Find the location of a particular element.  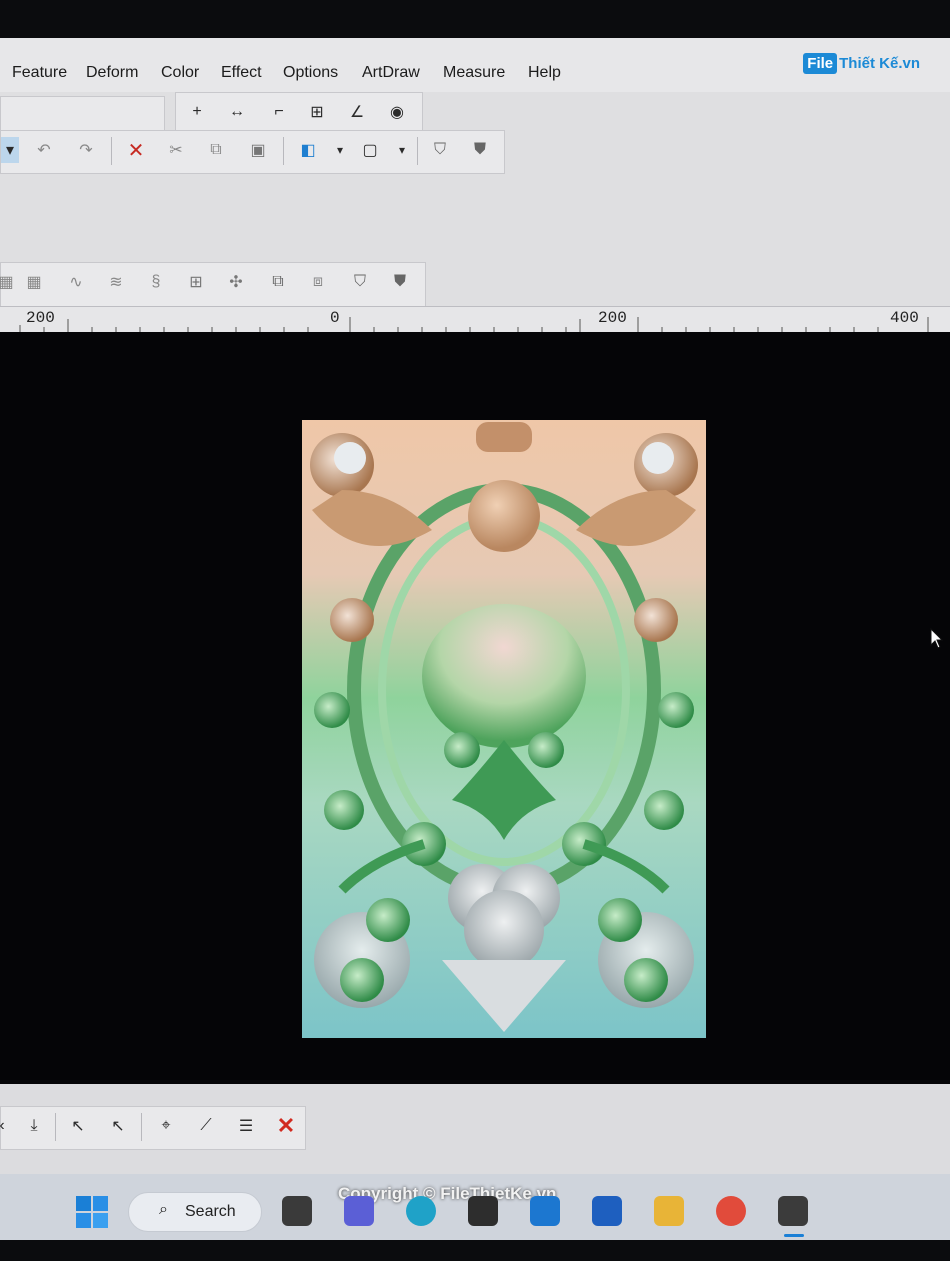

arrow-icon: ‹ is located at coordinates (7, 1126).